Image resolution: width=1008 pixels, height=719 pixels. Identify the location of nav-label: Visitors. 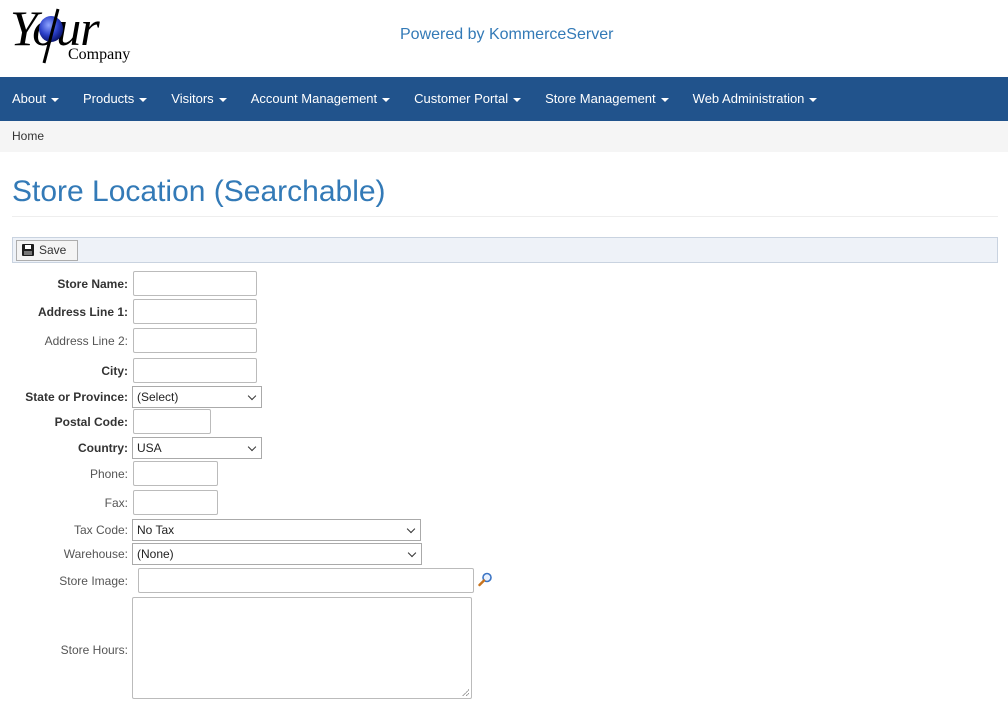
(192, 98).